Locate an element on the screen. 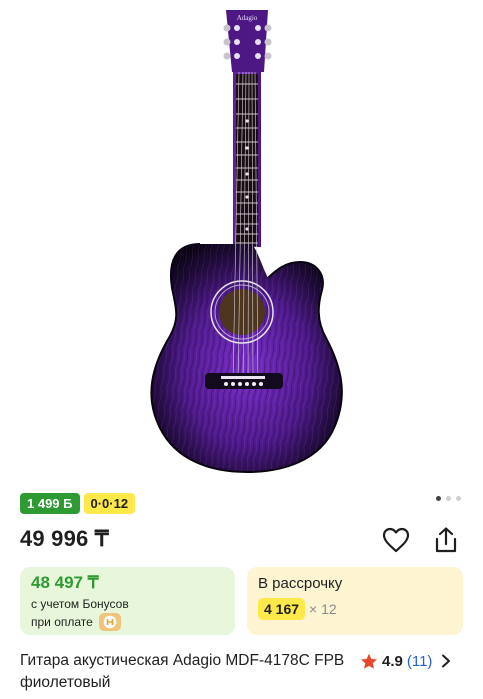 Image resolution: width=483 pixels, height=699 pixels. bonus-payment-label: при оплате is located at coordinates (62, 622).